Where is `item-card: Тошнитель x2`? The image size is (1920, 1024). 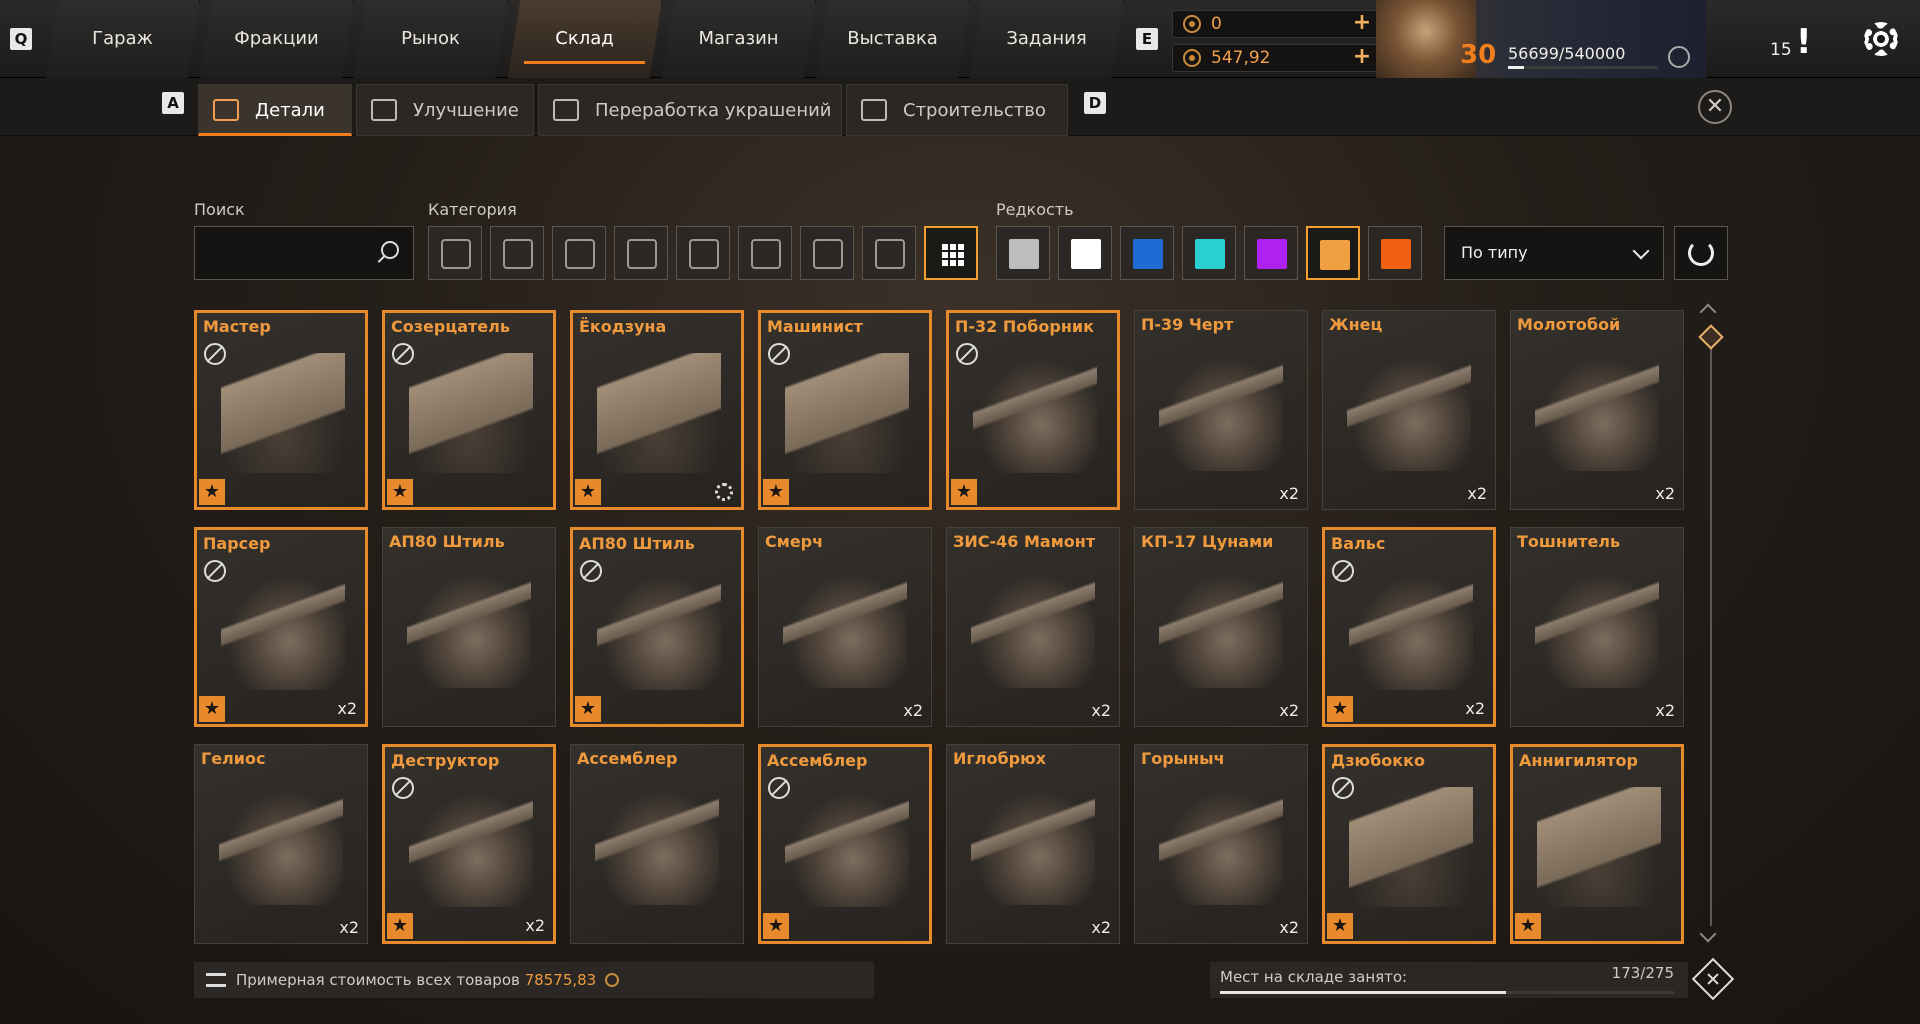
item-card: Тошнитель x2 is located at coordinates (1597, 627).